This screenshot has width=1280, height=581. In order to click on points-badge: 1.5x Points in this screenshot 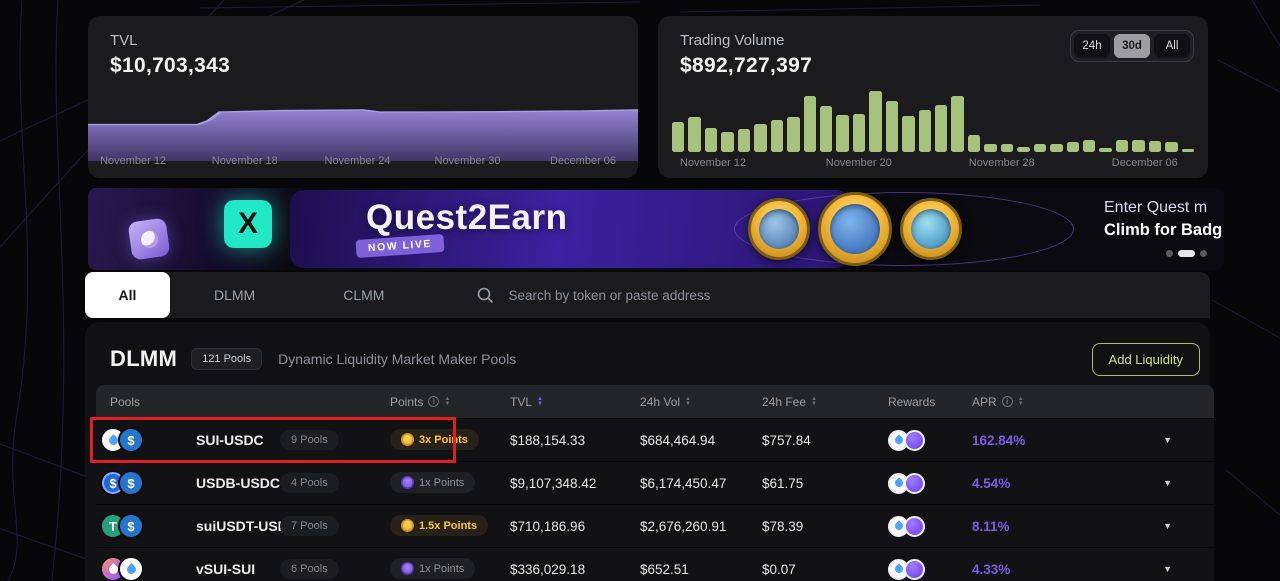, I will do `click(439, 525)`.